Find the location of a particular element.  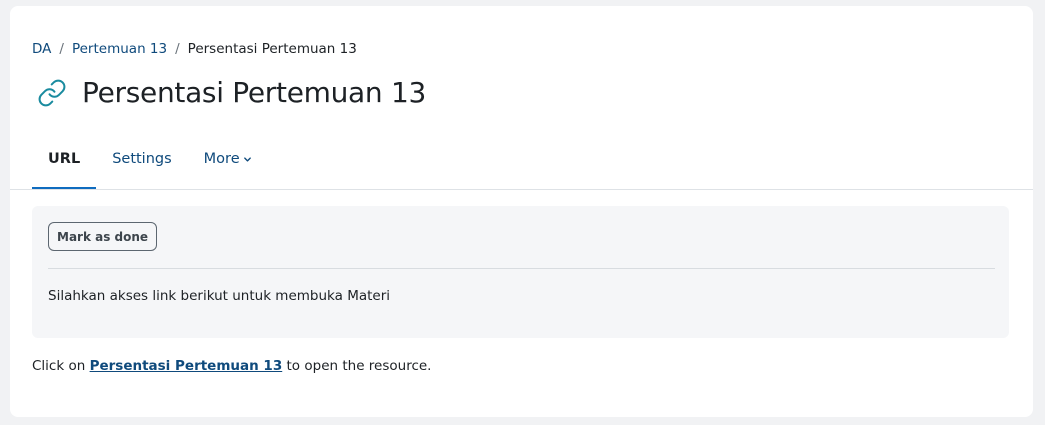

breadcrumb-item-pertemuan-13: Pertemuan 13 is located at coordinates (119, 49).